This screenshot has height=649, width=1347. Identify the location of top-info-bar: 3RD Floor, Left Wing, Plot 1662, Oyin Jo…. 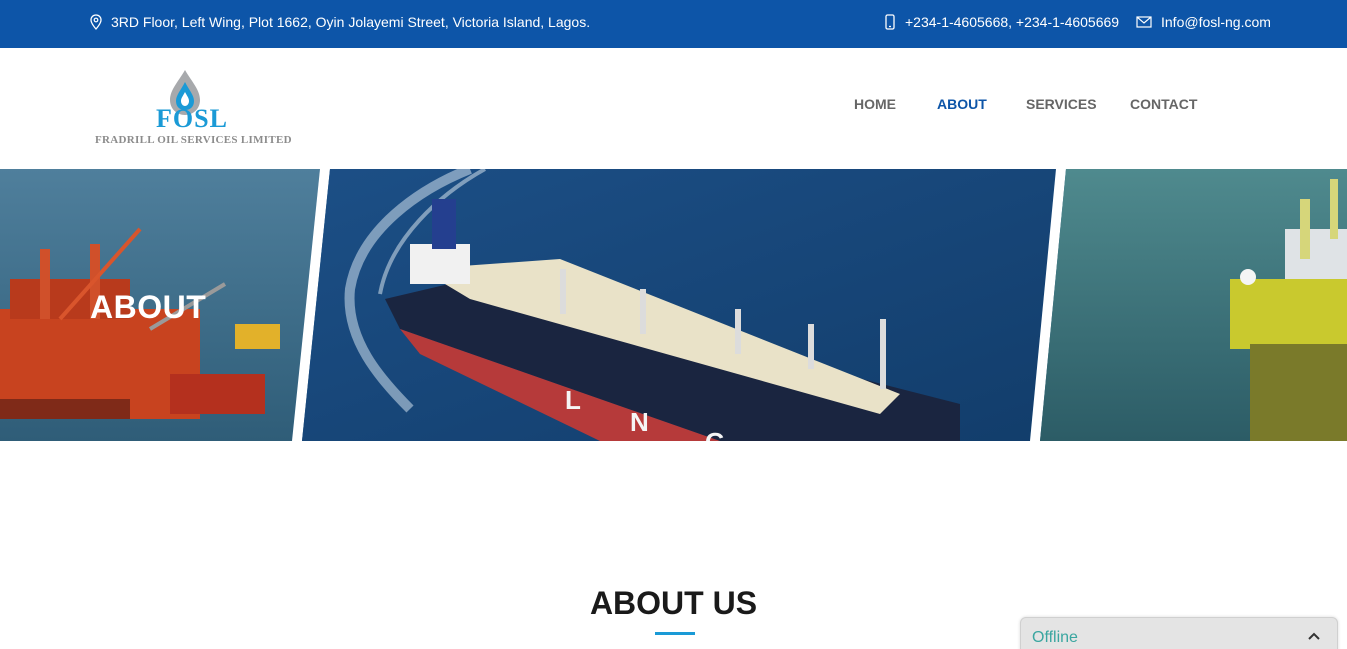
(673, 24).